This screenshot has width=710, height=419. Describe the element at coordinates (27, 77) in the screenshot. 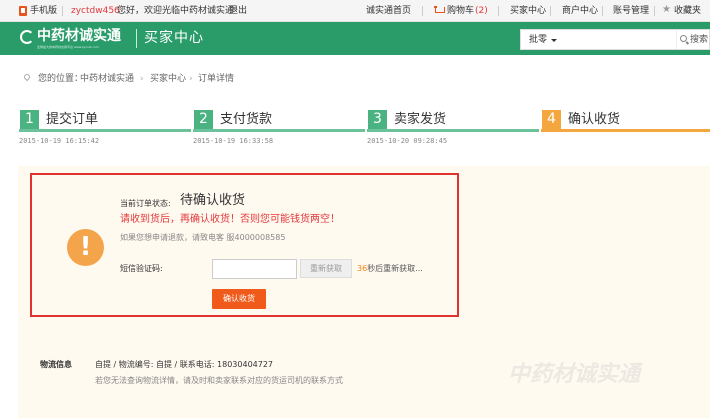

I see `location-pin-icon` at that location.